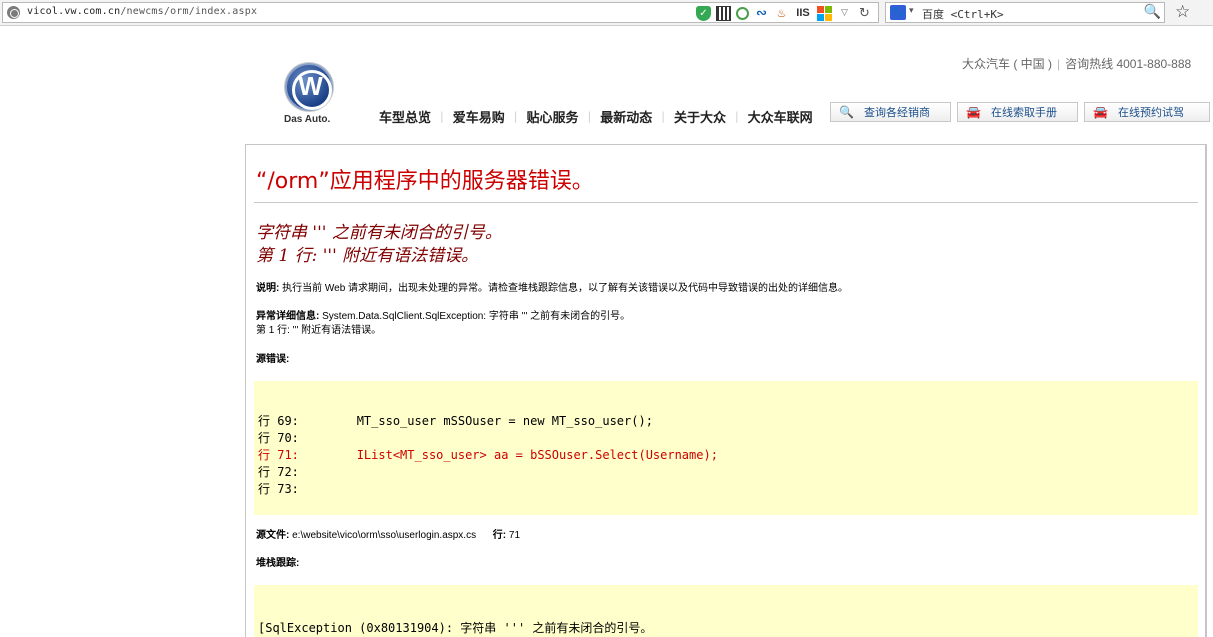  What do you see at coordinates (1147, 112) in the screenshot?
I see `book-test-drive-button: 🚘 在线预约试驾` at bounding box center [1147, 112].